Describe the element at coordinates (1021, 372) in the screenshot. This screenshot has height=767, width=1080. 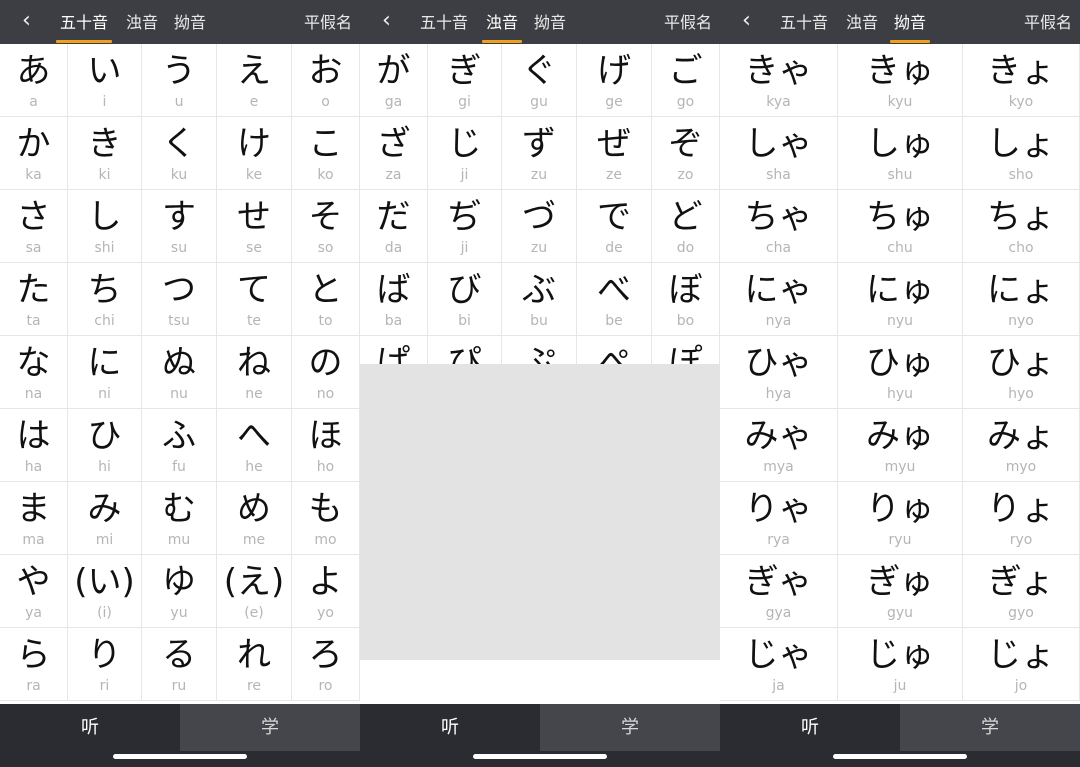
I see `kana-cell: ひょ hyo` at that location.